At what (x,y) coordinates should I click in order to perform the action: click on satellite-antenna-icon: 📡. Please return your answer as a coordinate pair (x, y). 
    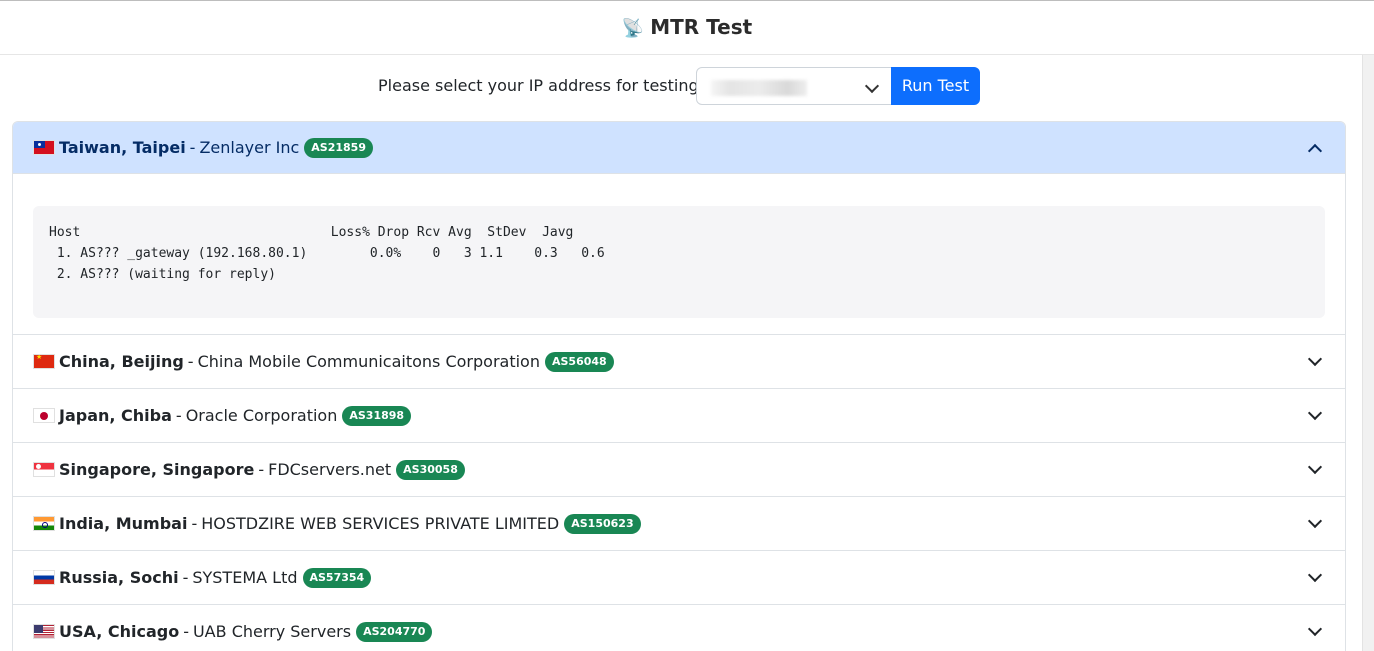
    Looking at the image, I should click on (633, 28).